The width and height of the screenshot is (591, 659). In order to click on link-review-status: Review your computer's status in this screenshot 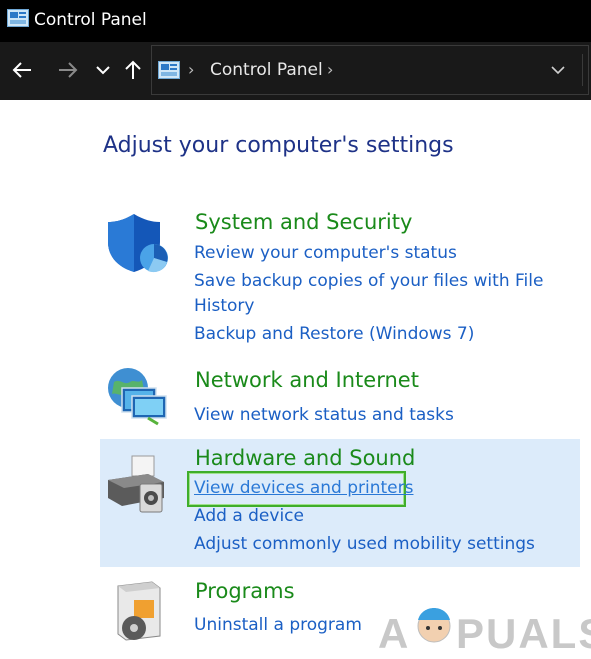, I will do `click(325, 253)`.